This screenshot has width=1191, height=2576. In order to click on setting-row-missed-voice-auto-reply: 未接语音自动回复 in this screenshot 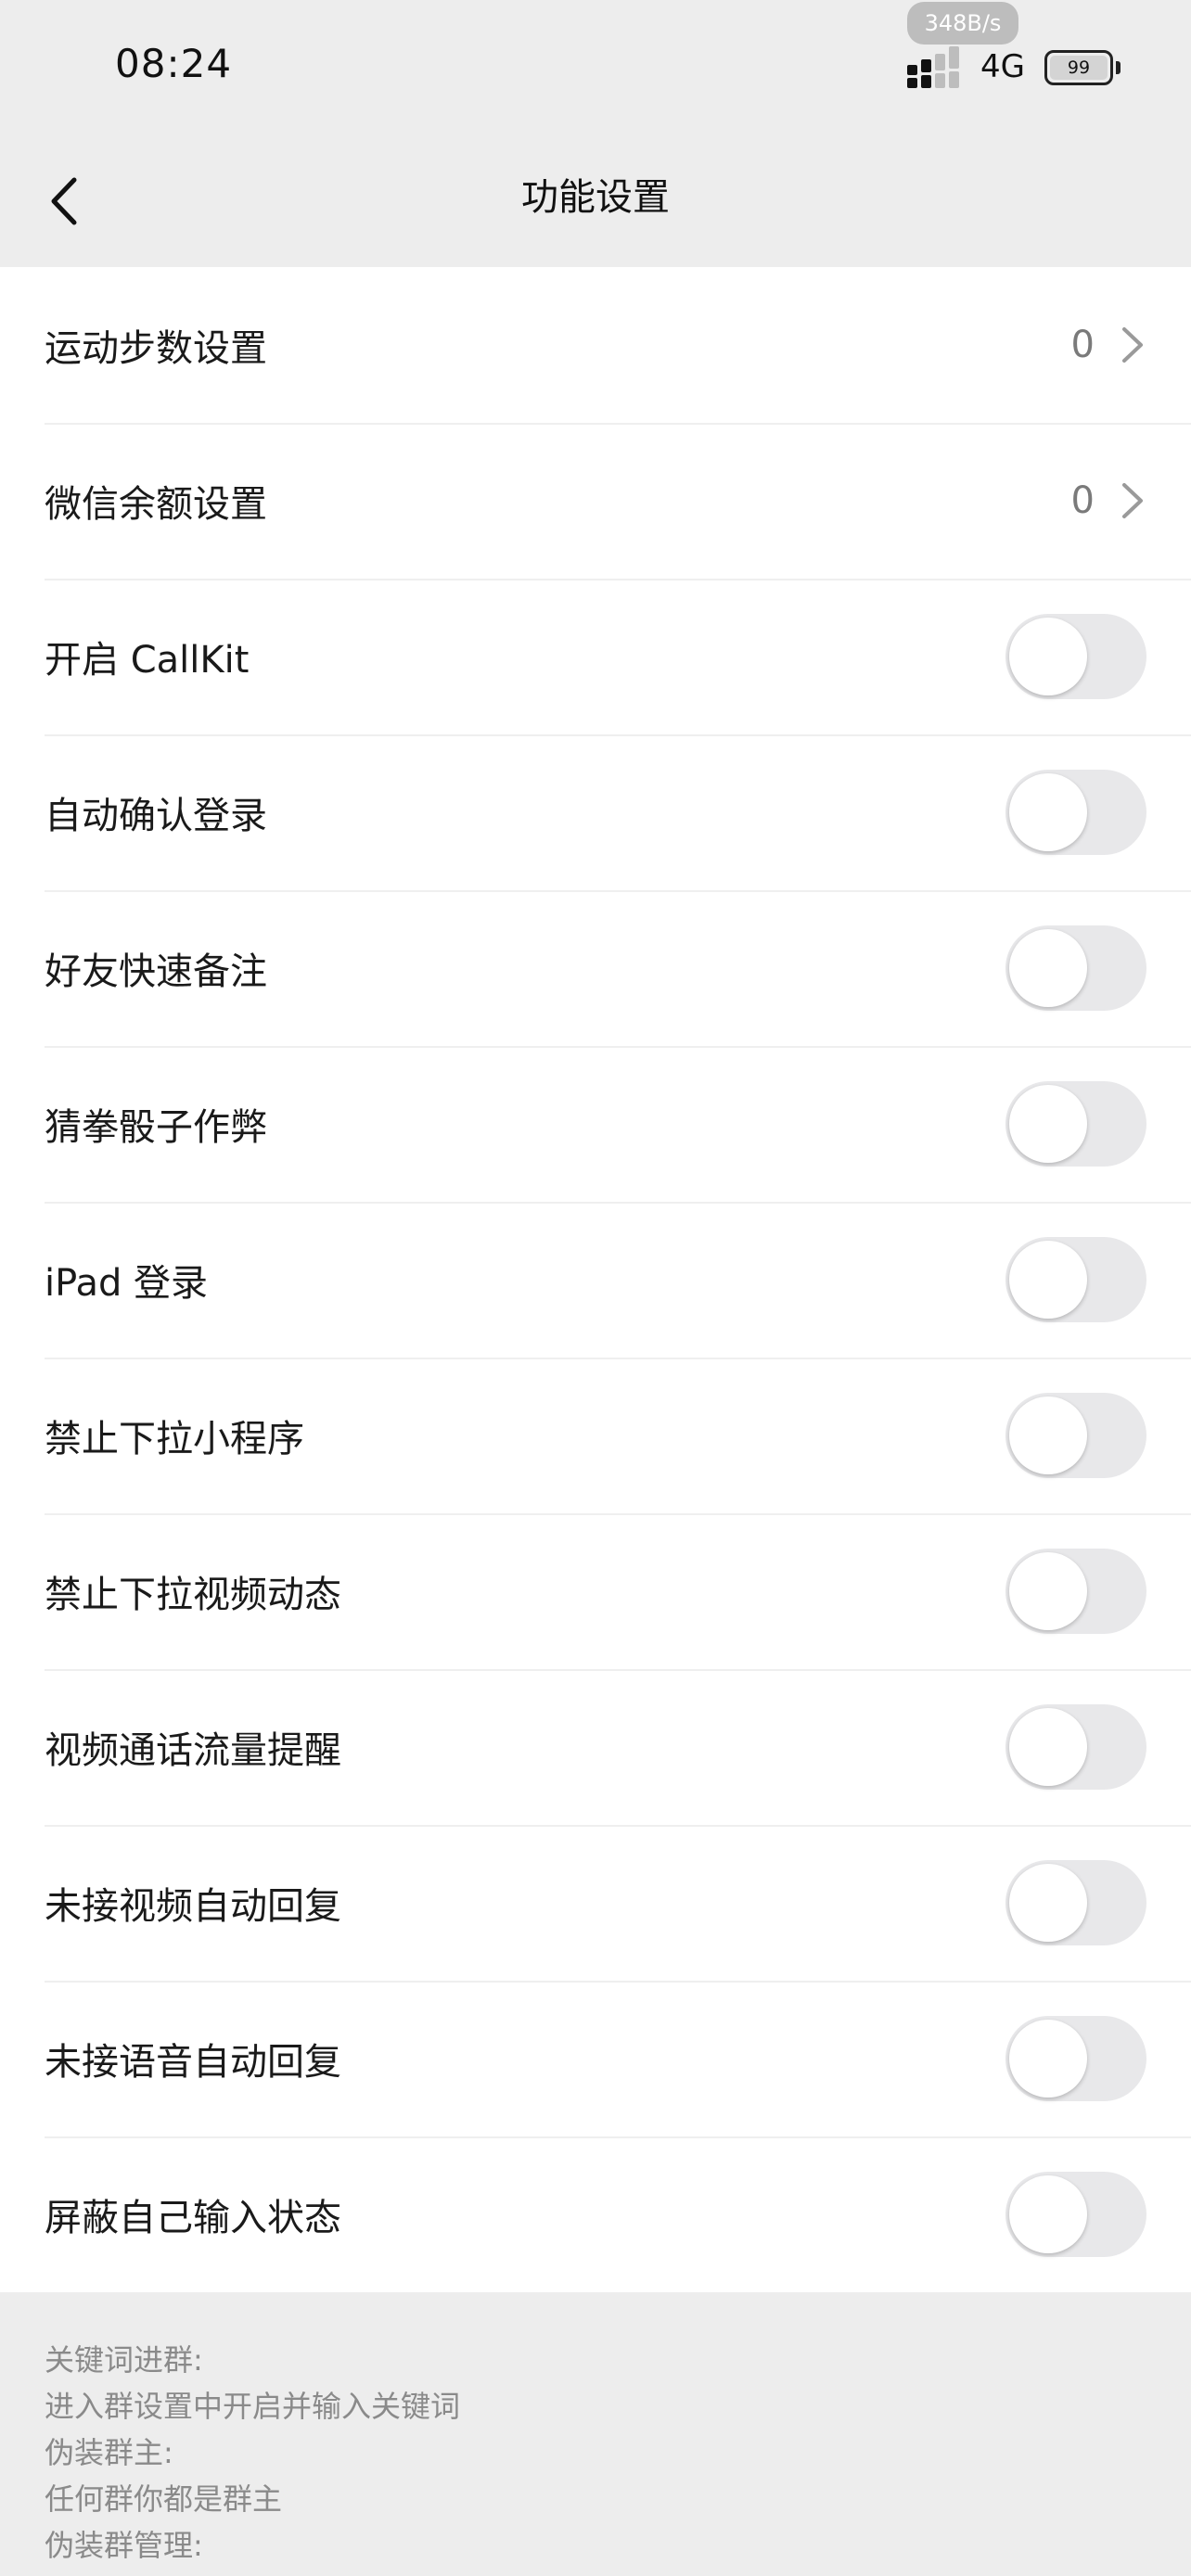, I will do `click(595, 2058)`.